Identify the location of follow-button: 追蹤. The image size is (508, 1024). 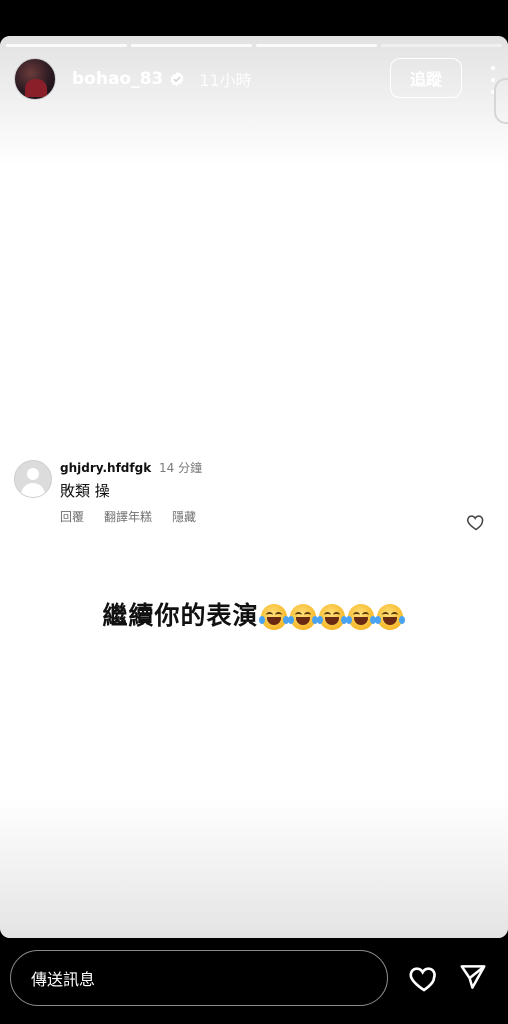
(426, 78).